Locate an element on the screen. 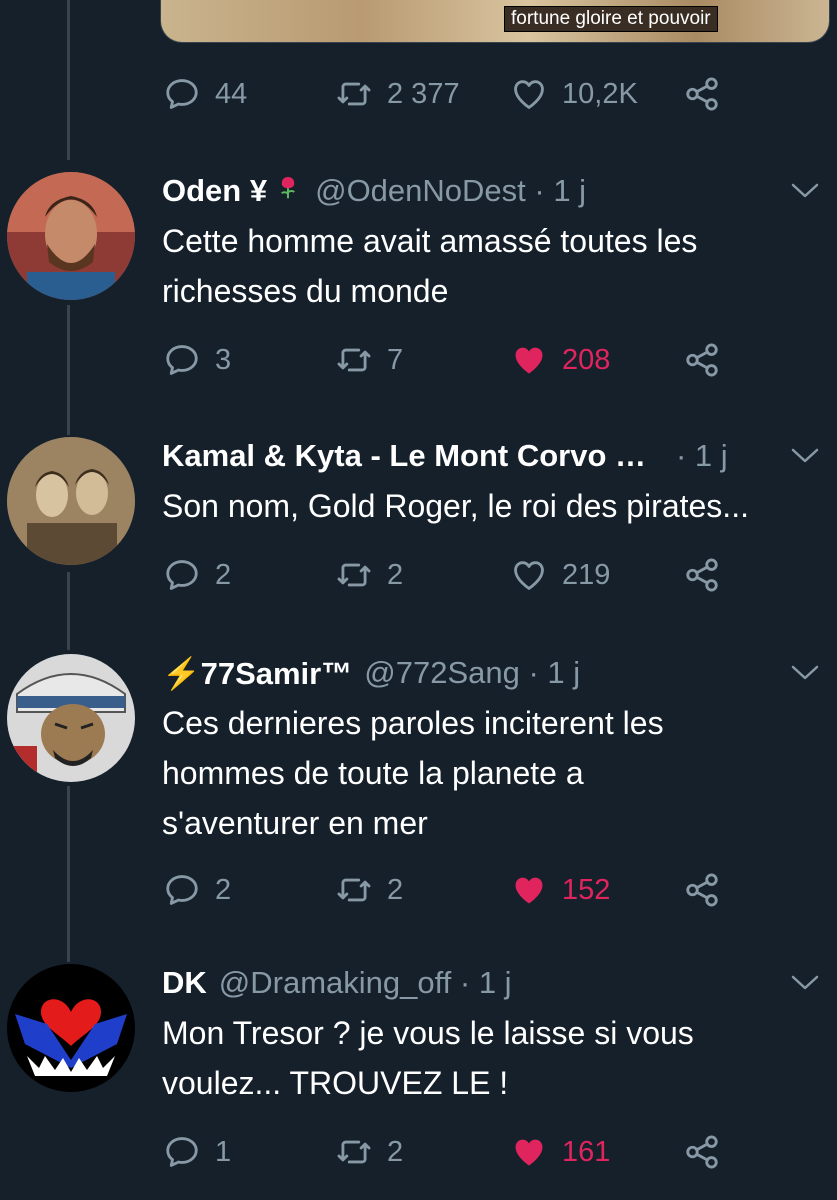  tweet-text-line: hommes de toute la planete a is located at coordinates (373, 773).